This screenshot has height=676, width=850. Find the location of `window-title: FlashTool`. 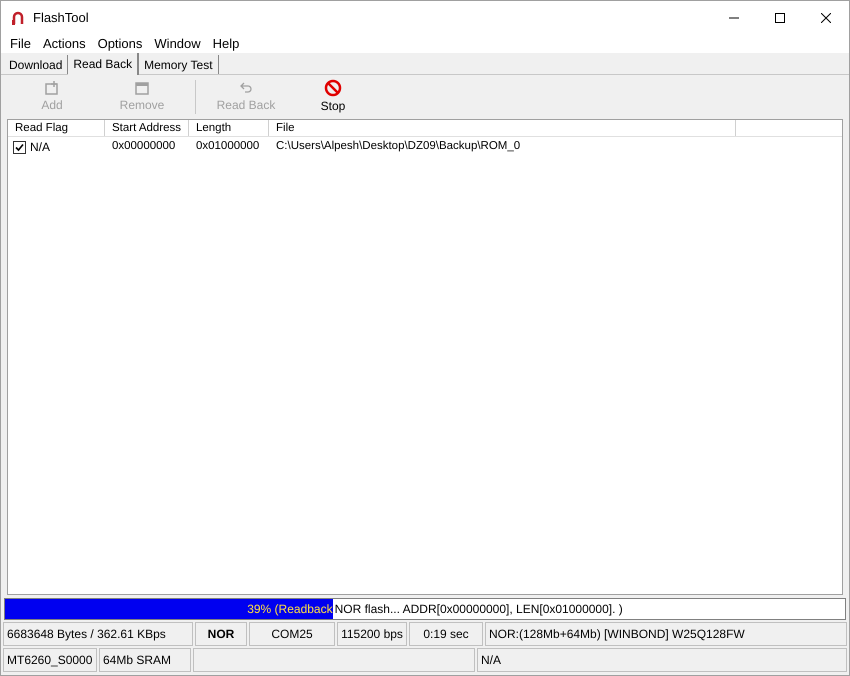

window-title: FlashTool is located at coordinates (61, 18).